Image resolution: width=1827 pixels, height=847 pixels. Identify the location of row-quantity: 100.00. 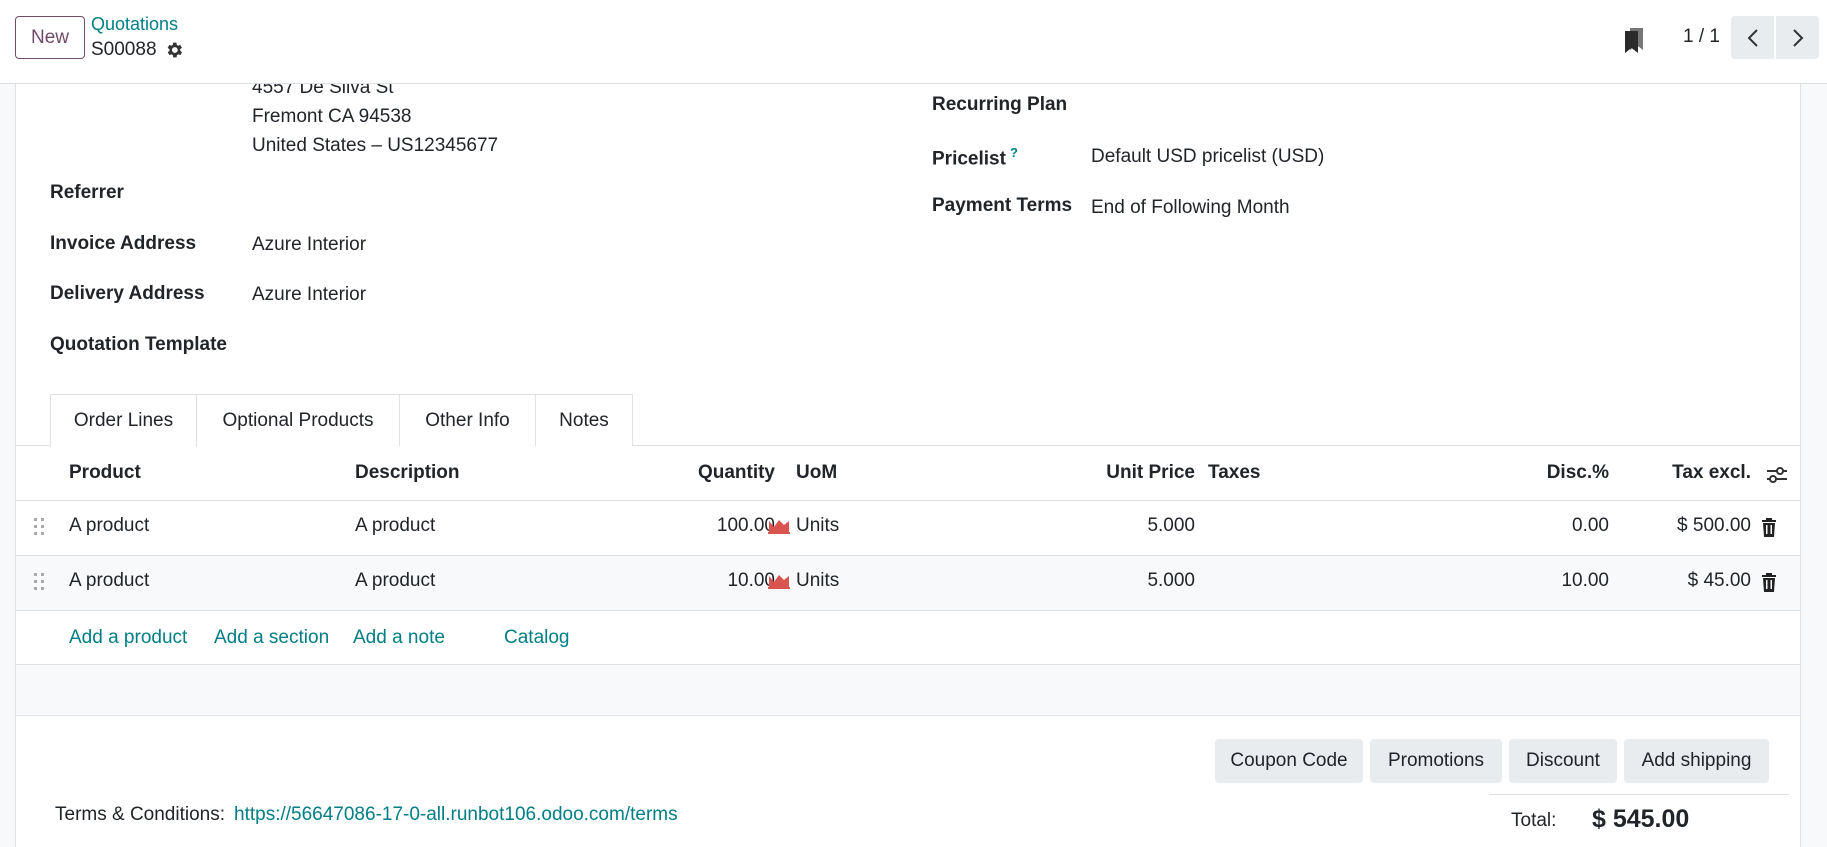
(705, 526).